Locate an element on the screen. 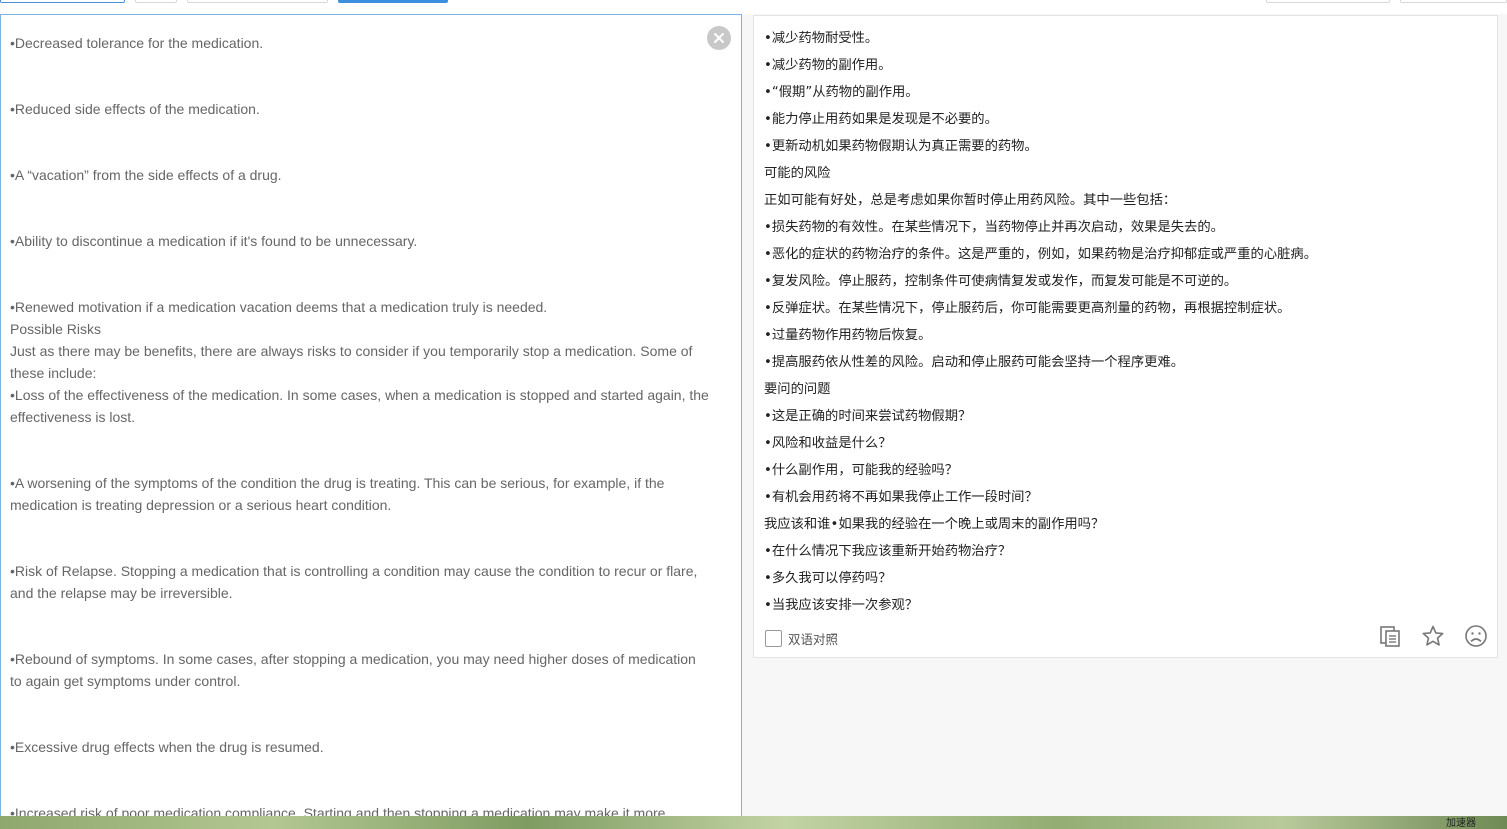 This screenshot has height=829, width=1507. copy-button is located at coordinates (1390, 636).